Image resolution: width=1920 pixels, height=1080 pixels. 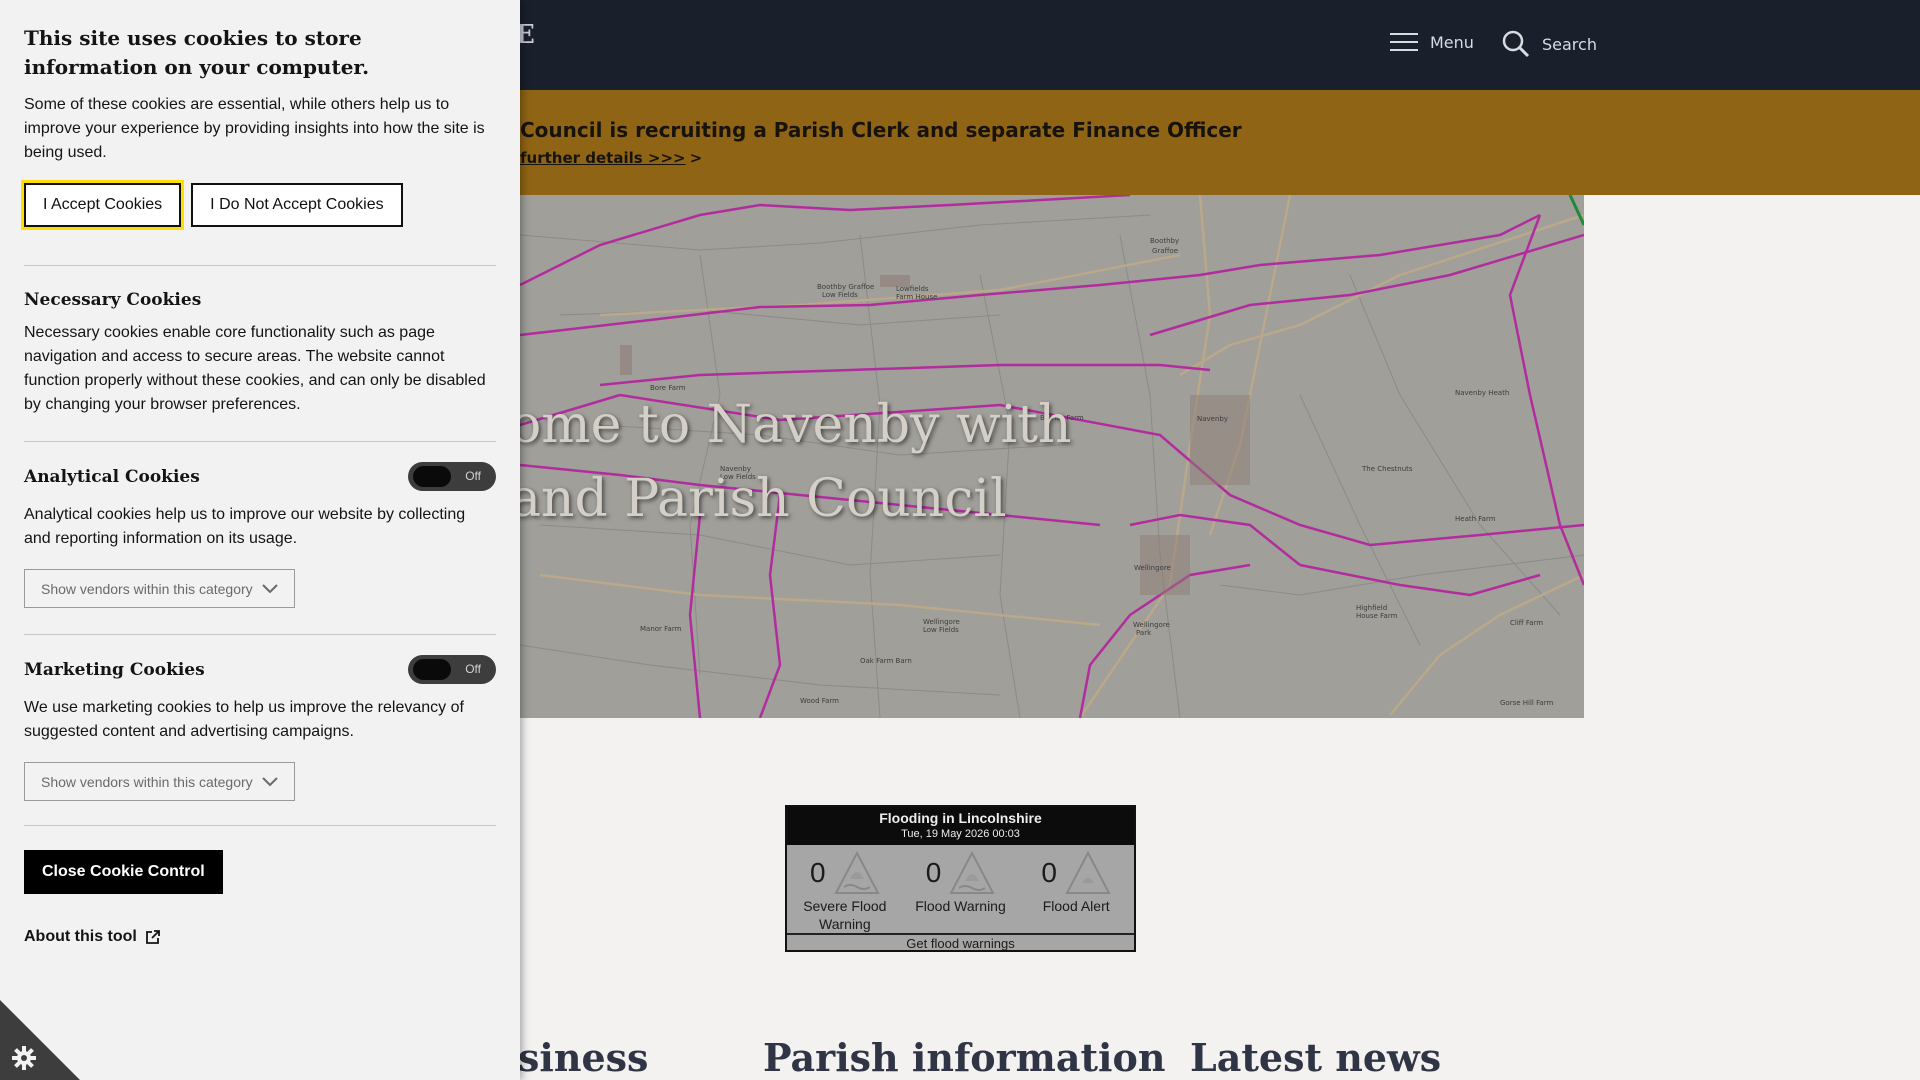 What do you see at coordinates (1088, 872) in the screenshot?
I see `flood-alert-icon` at bounding box center [1088, 872].